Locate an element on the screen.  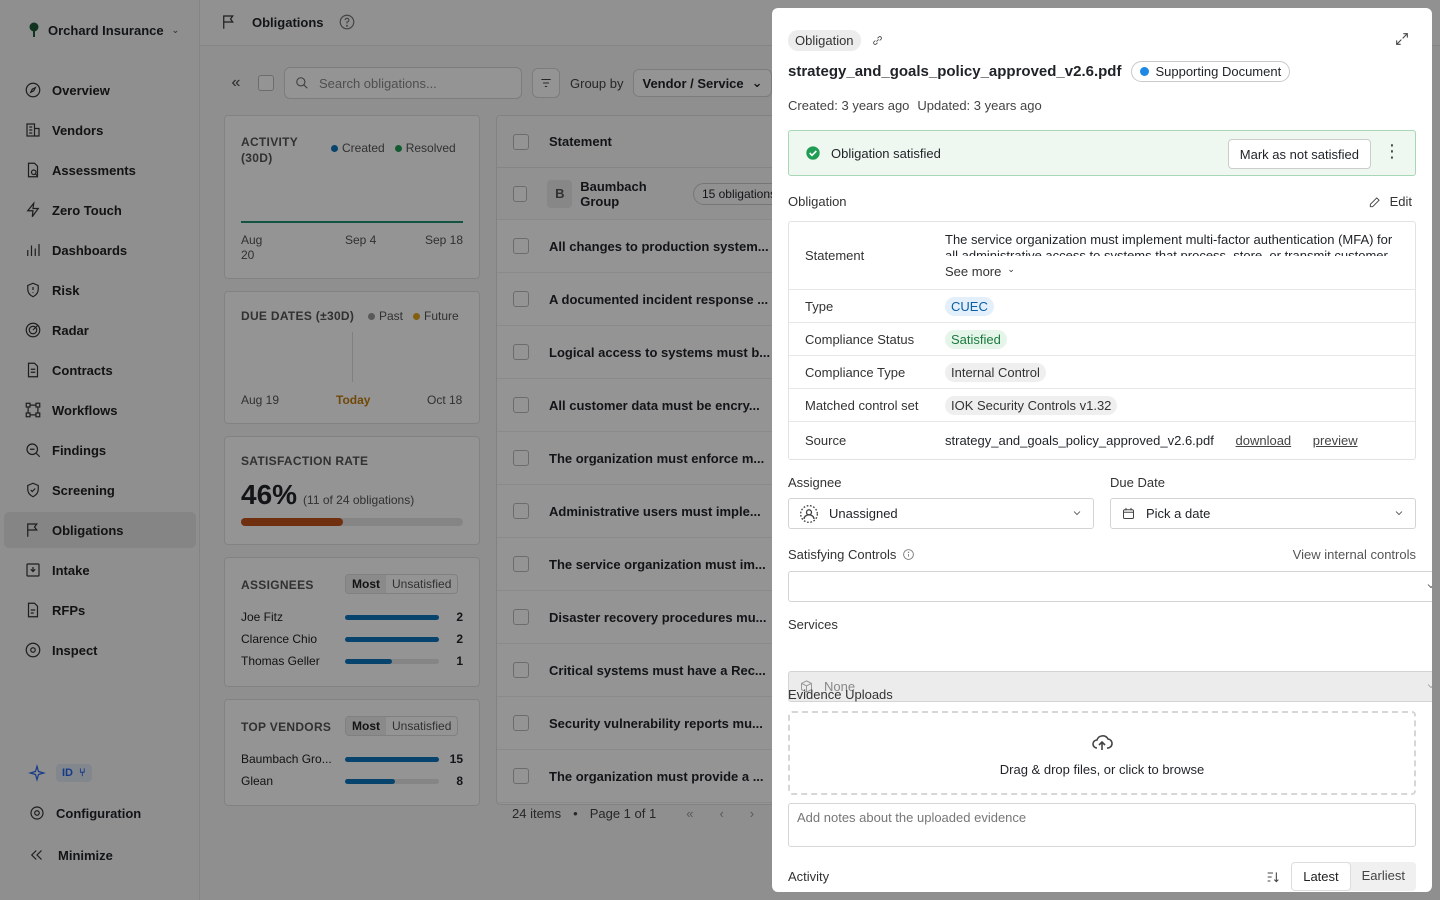
evidence-dropzone: Drag & drop files, or click to browse is located at coordinates (1102, 753).